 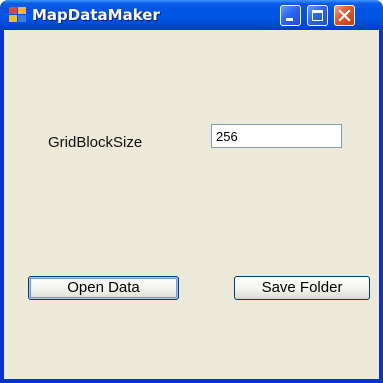 I want to click on close-button, so click(x=344, y=15).